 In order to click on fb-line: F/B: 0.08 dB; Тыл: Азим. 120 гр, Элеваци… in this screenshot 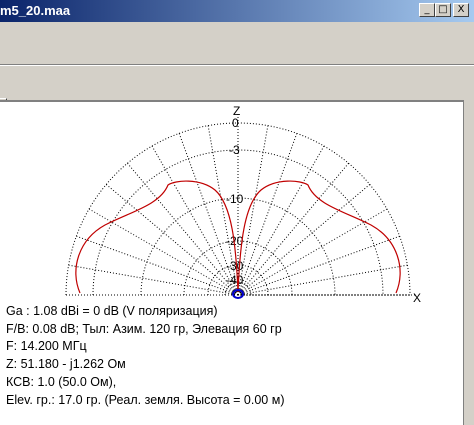, I will do `click(144, 328)`.